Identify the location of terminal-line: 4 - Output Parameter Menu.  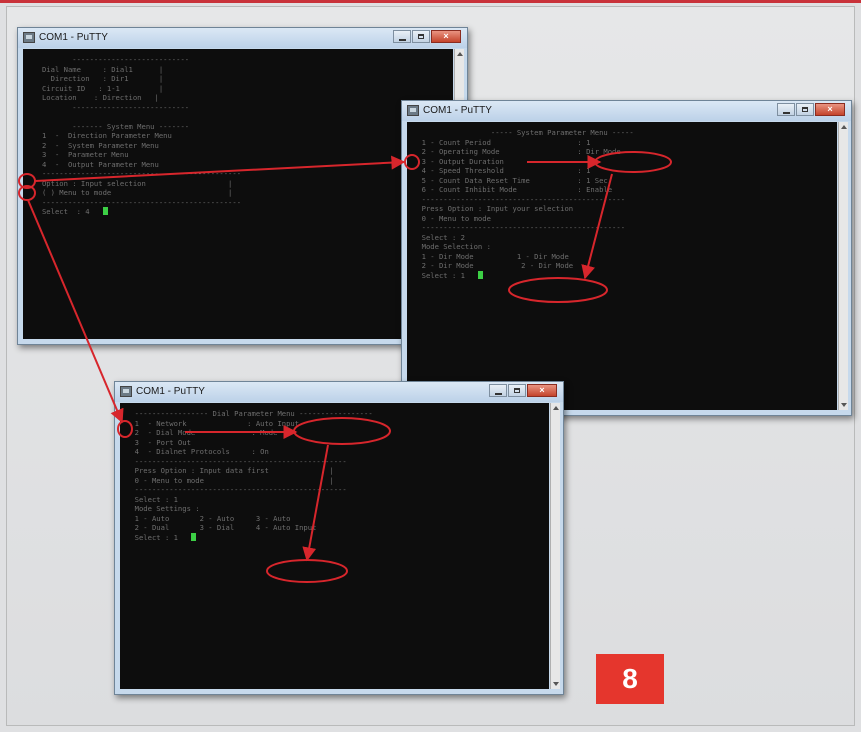
(94, 164).